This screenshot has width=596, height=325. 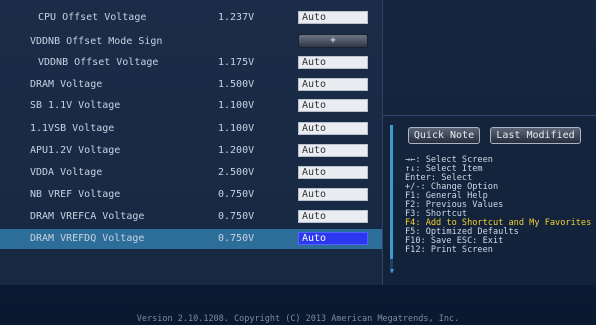 What do you see at coordinates (489, 115) in the screenshot?
I see `side-divider` at bounding box center [489, 115].